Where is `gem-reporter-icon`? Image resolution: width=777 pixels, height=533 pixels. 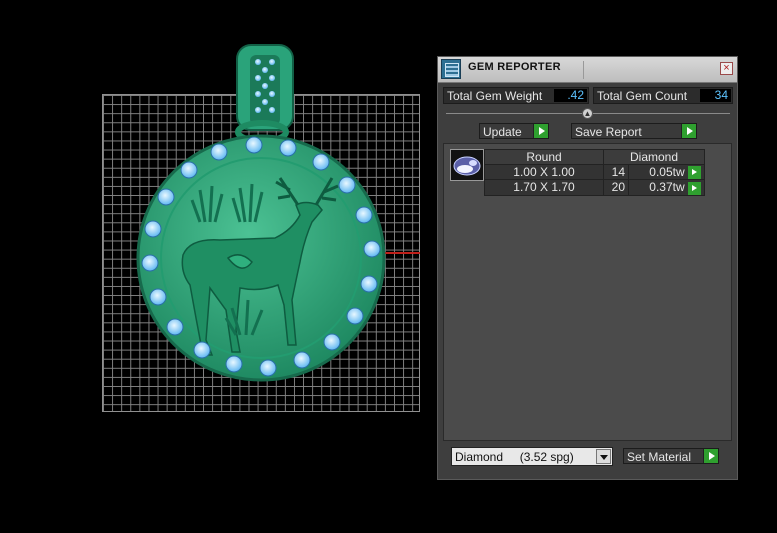
gem-reporter-icon is located at coordinates (451, 69).